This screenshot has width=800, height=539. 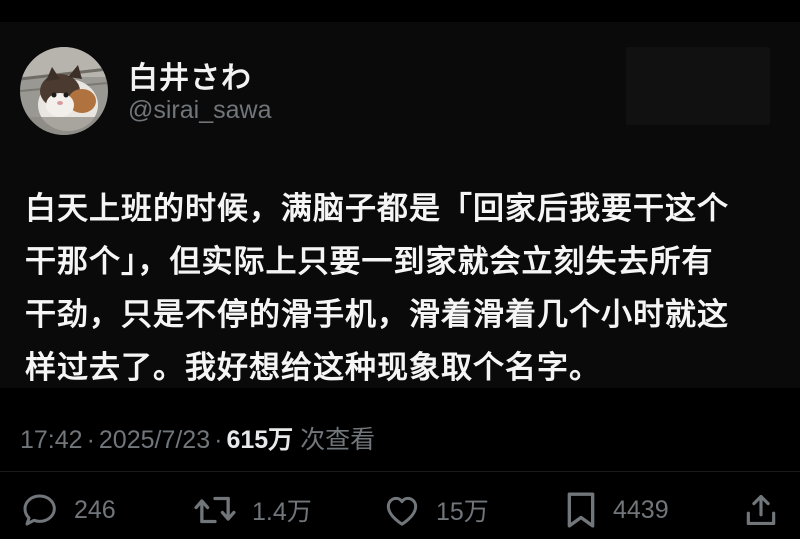 What do you see at coordinates (39, 510) in the screenshot?
I see `speech-bubble-icon` at bounding box center [39, 510].